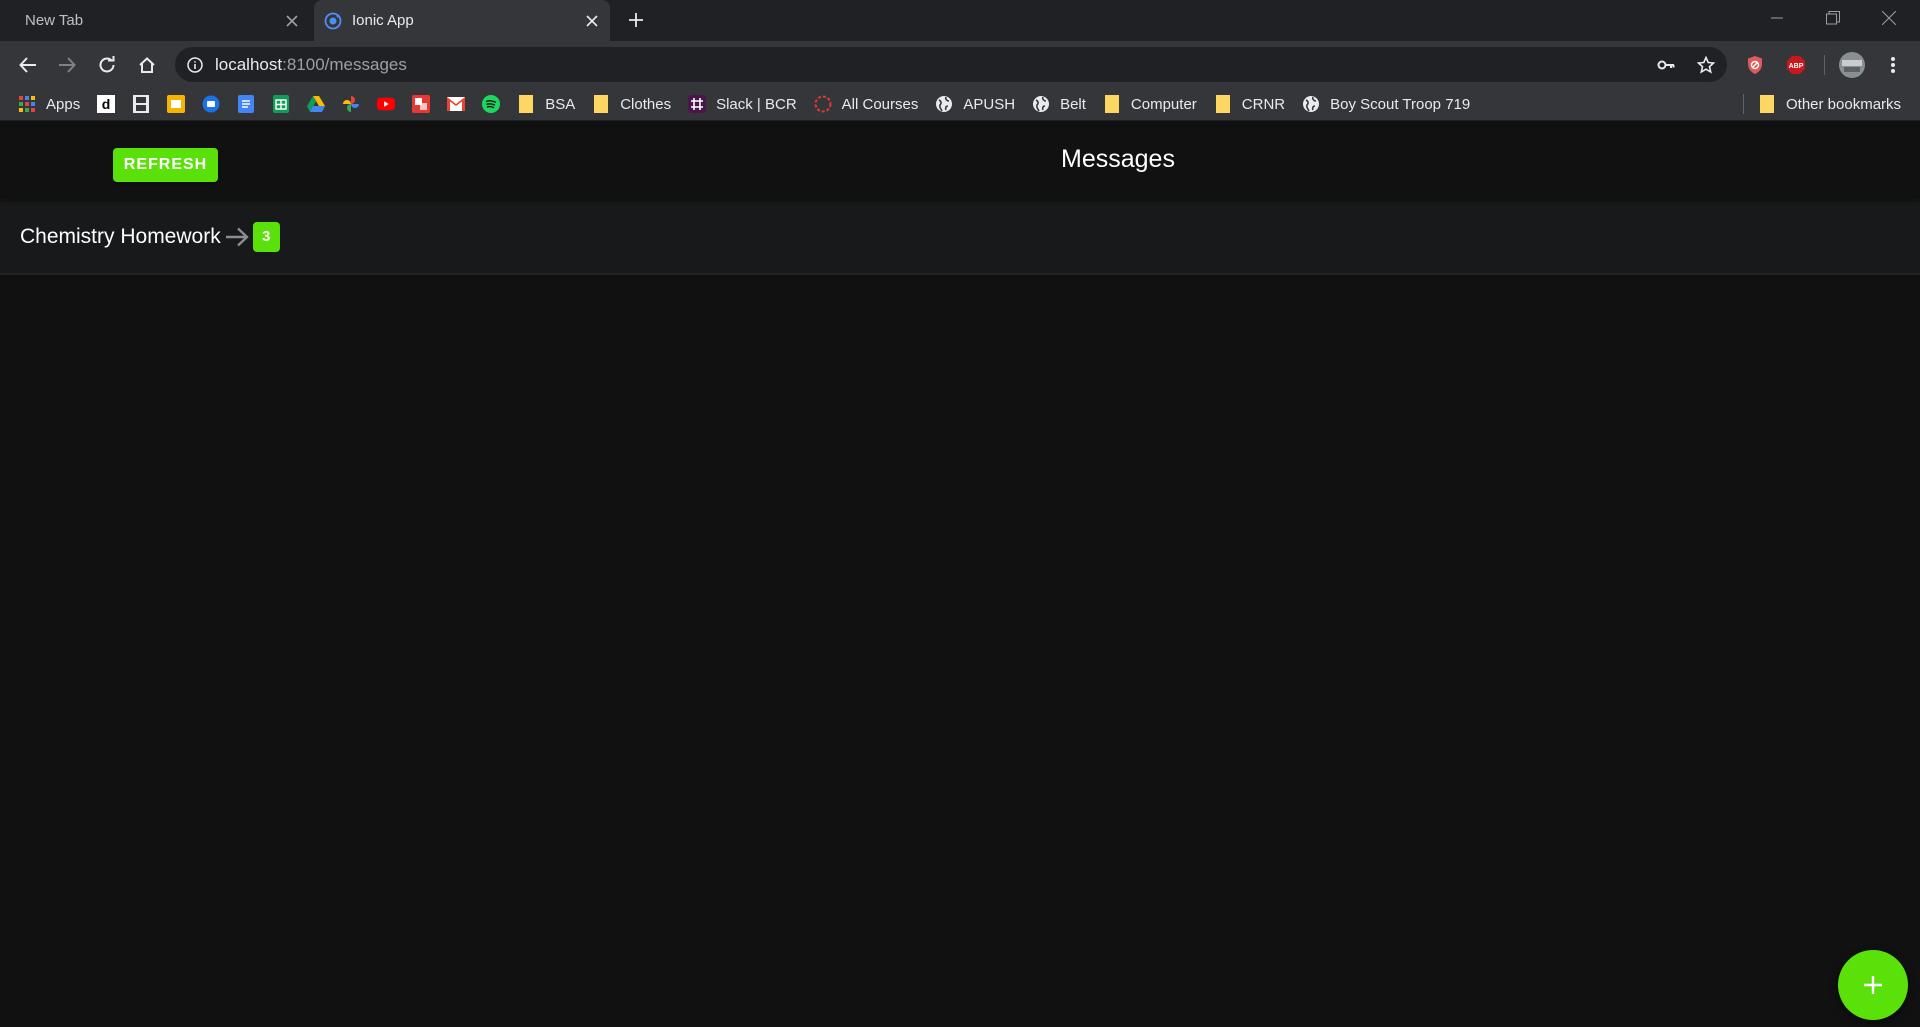  Describe the element at coordinates (159, 20) in the screenshot. I see `tab-new-tab: New Tab` at that location.